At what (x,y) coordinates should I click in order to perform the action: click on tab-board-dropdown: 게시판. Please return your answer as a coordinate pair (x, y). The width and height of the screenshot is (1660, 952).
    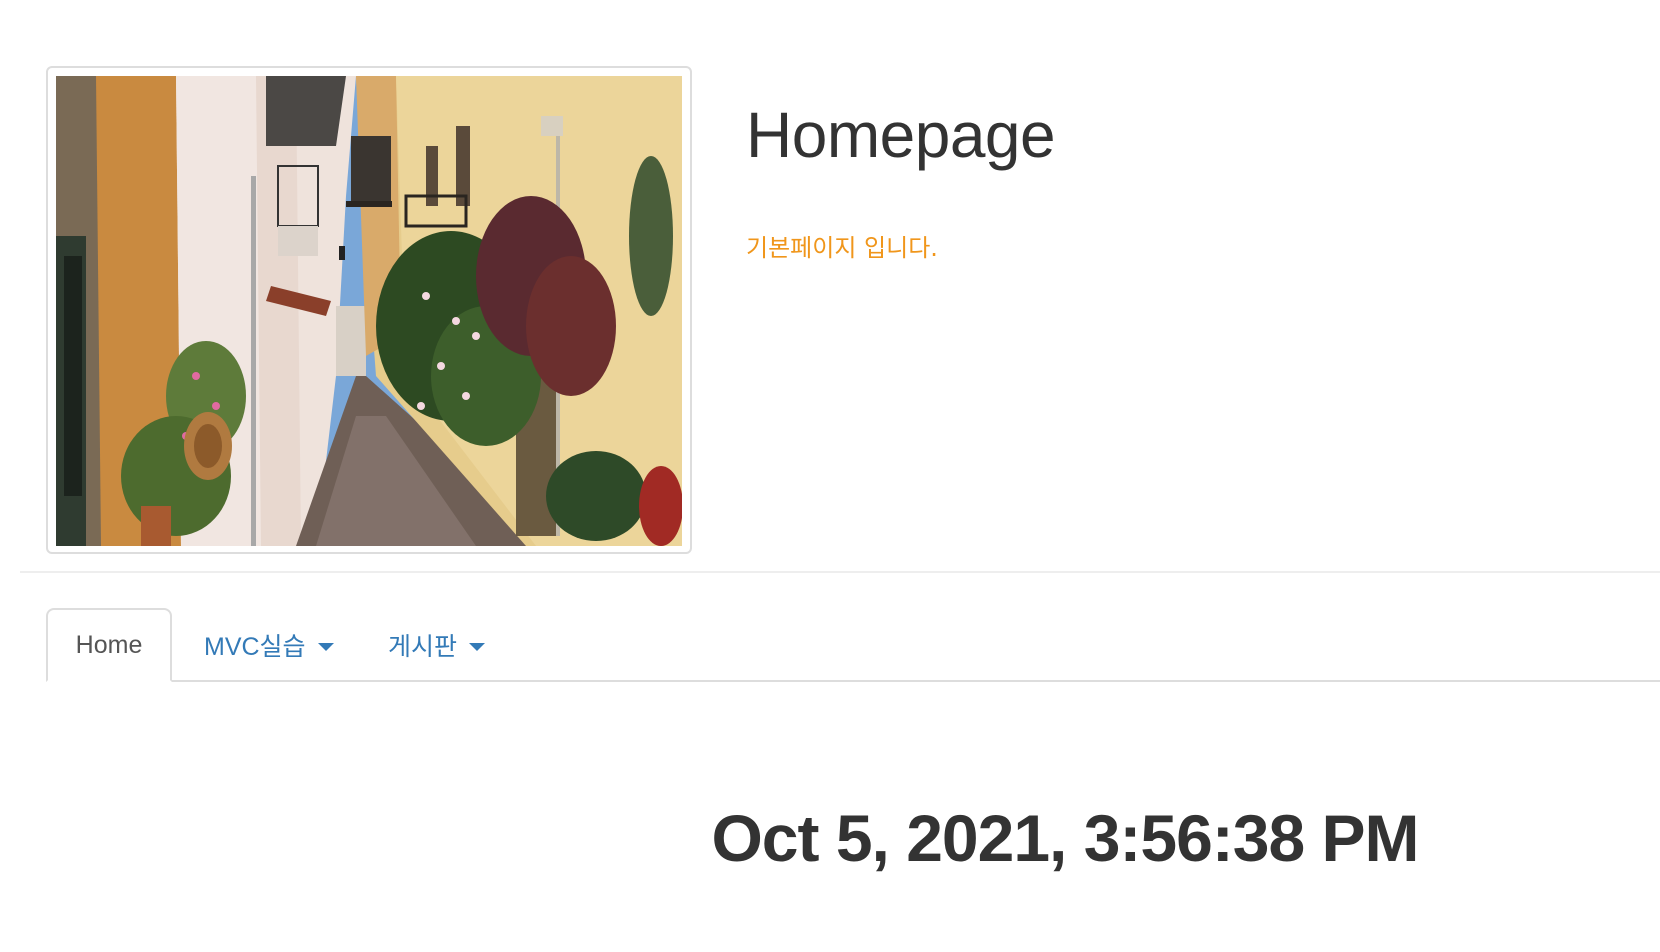
    Looking at the image, I should click on (437, 645).